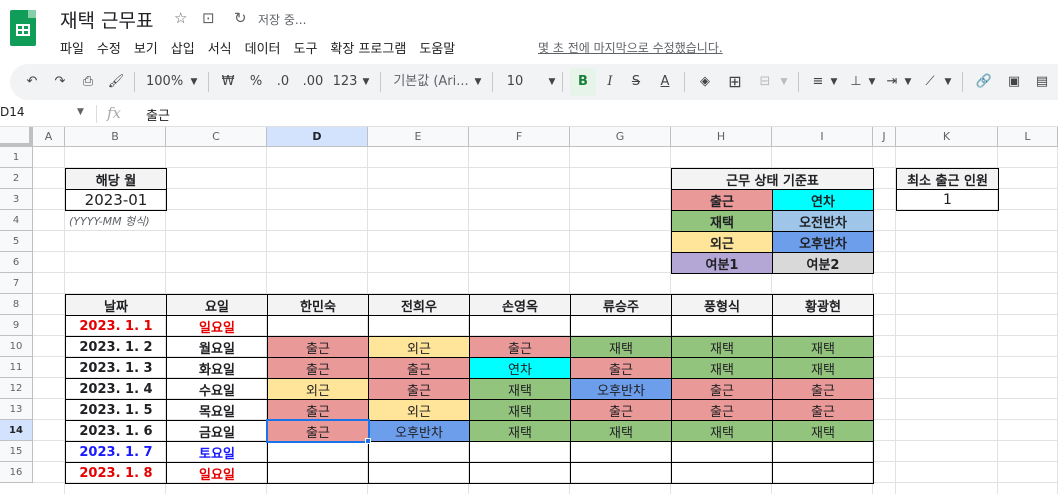  I want to click on insert-link-icon: 🔗, so click(984, 82).